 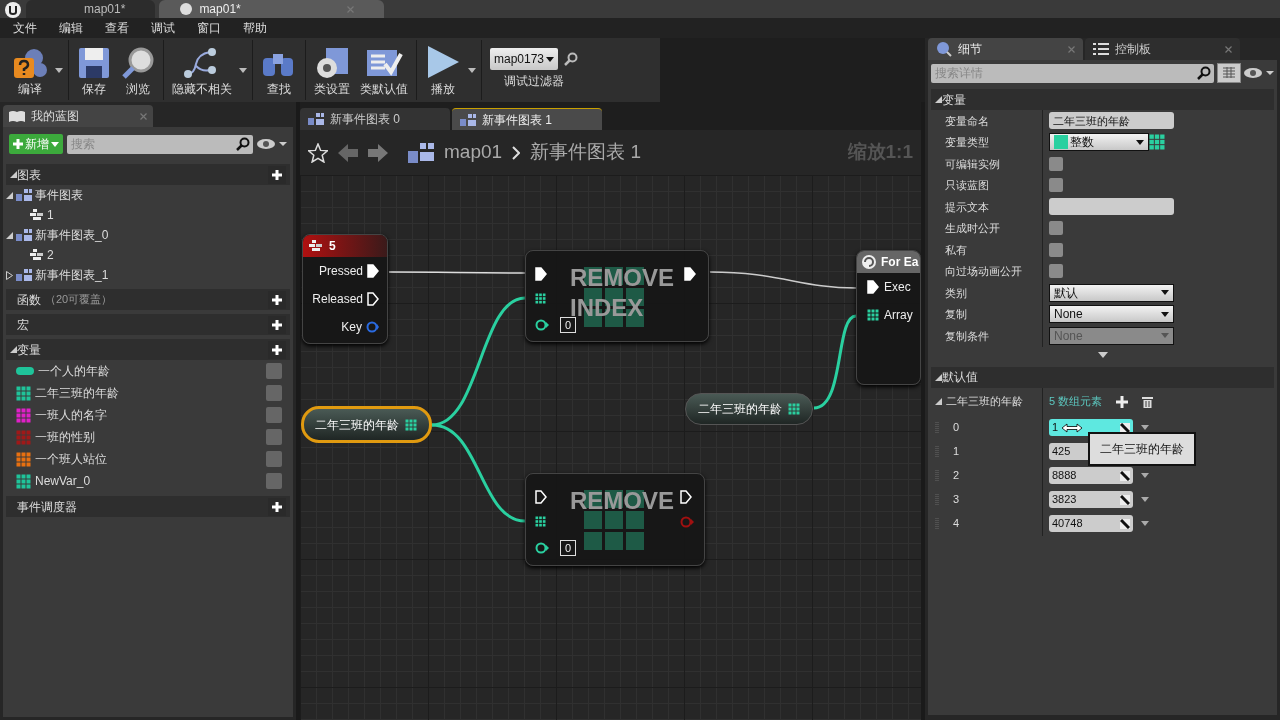 I want to click on element-index: 1, so click(x=956, y=452).